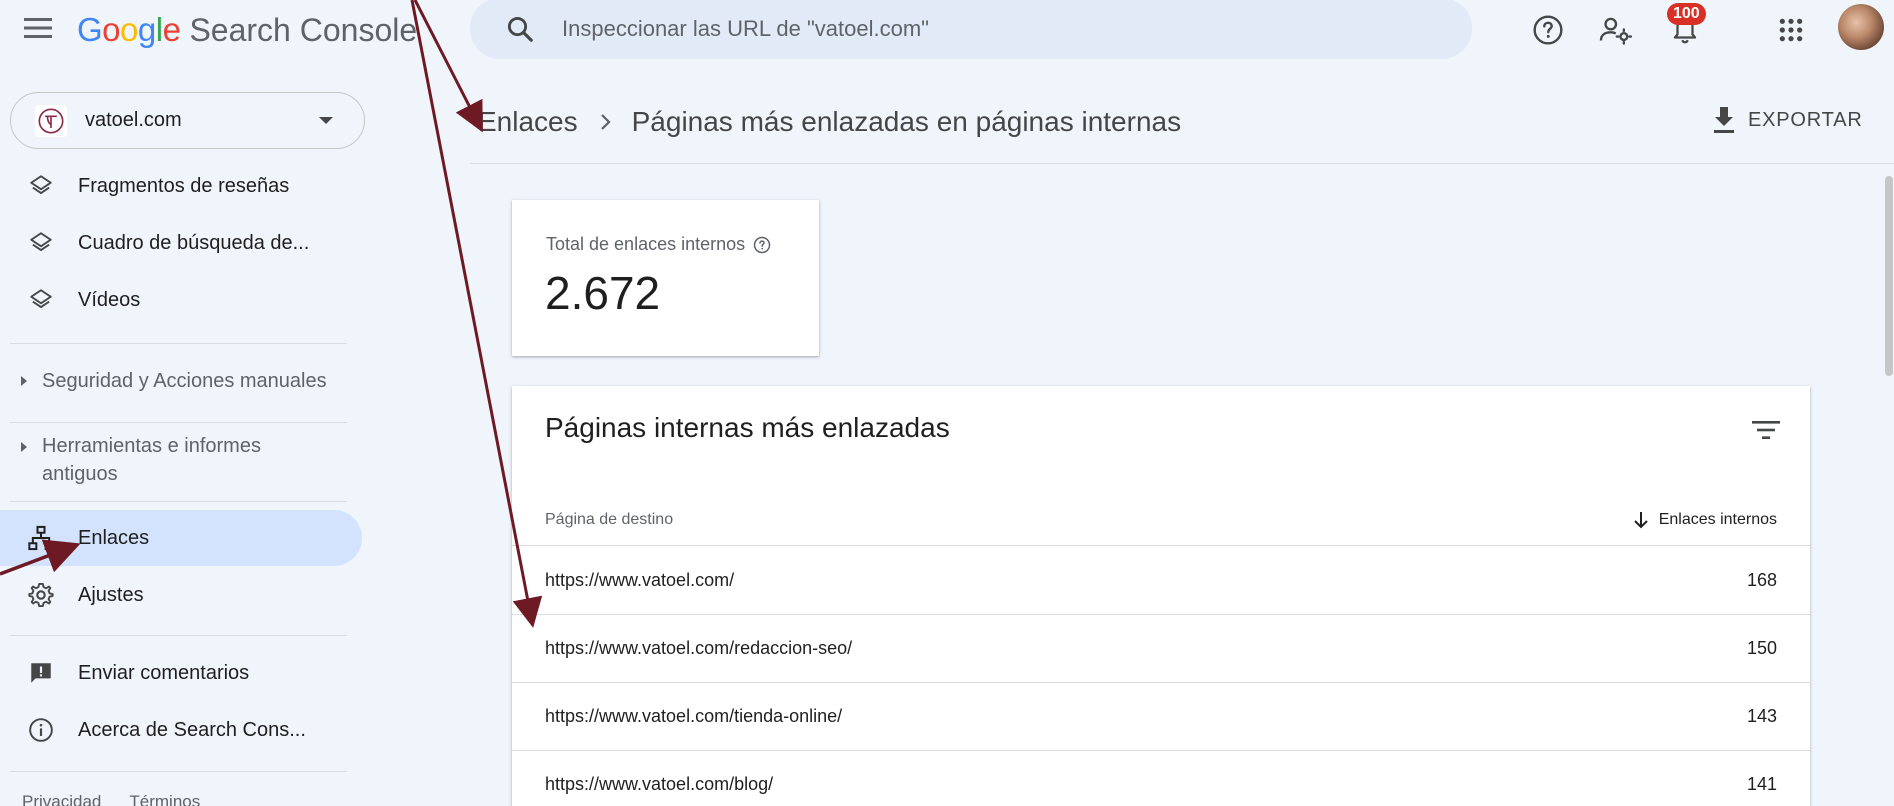  I want to click on gear-icon, so click(41, 595).